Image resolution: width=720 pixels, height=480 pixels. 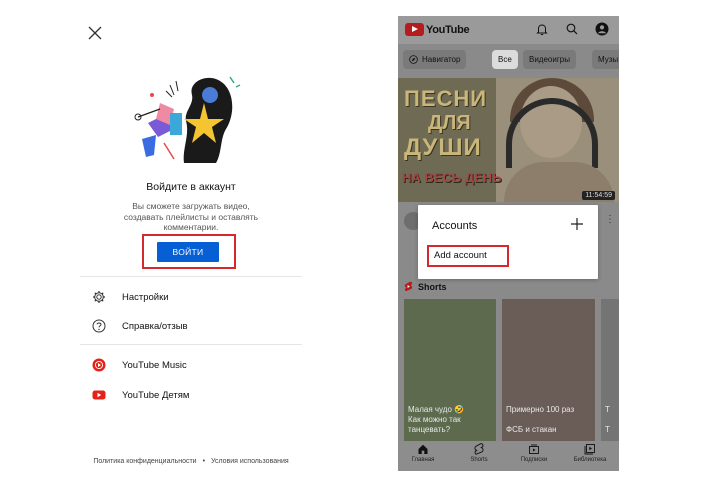 I want to click on shorts-section-header: Shorts, so click(x=425, y=286).